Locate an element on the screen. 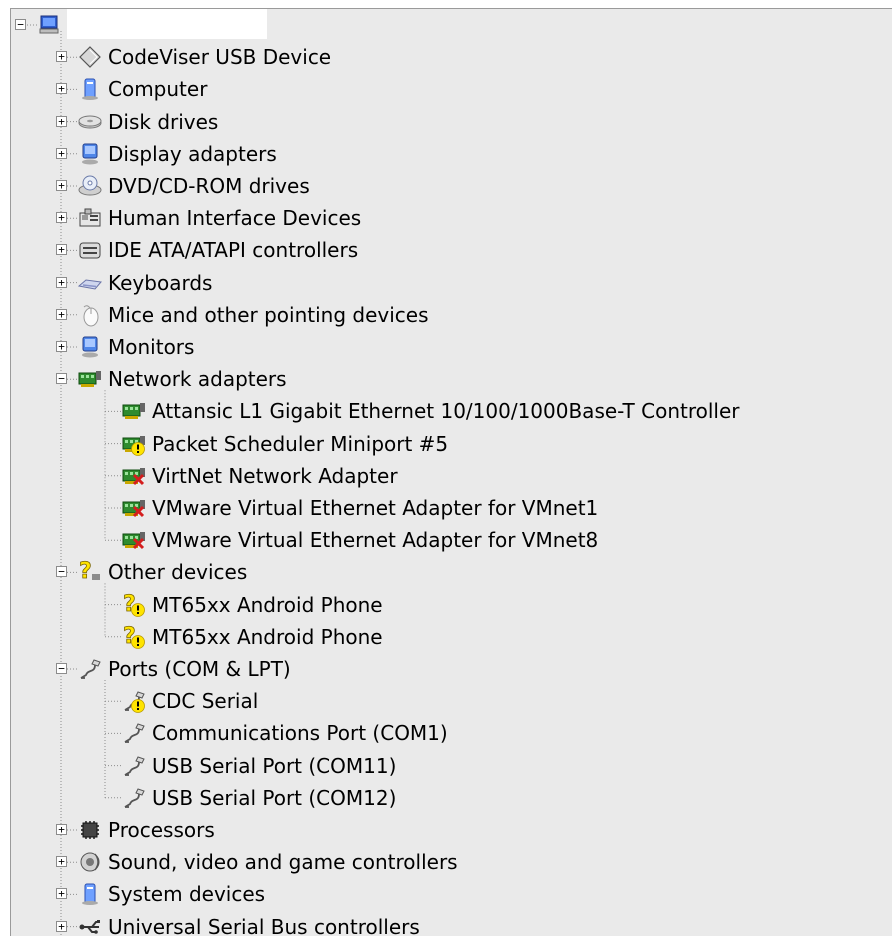  tree-item-label: Ports (COM & LPT) is located at coordinates (199, 669).